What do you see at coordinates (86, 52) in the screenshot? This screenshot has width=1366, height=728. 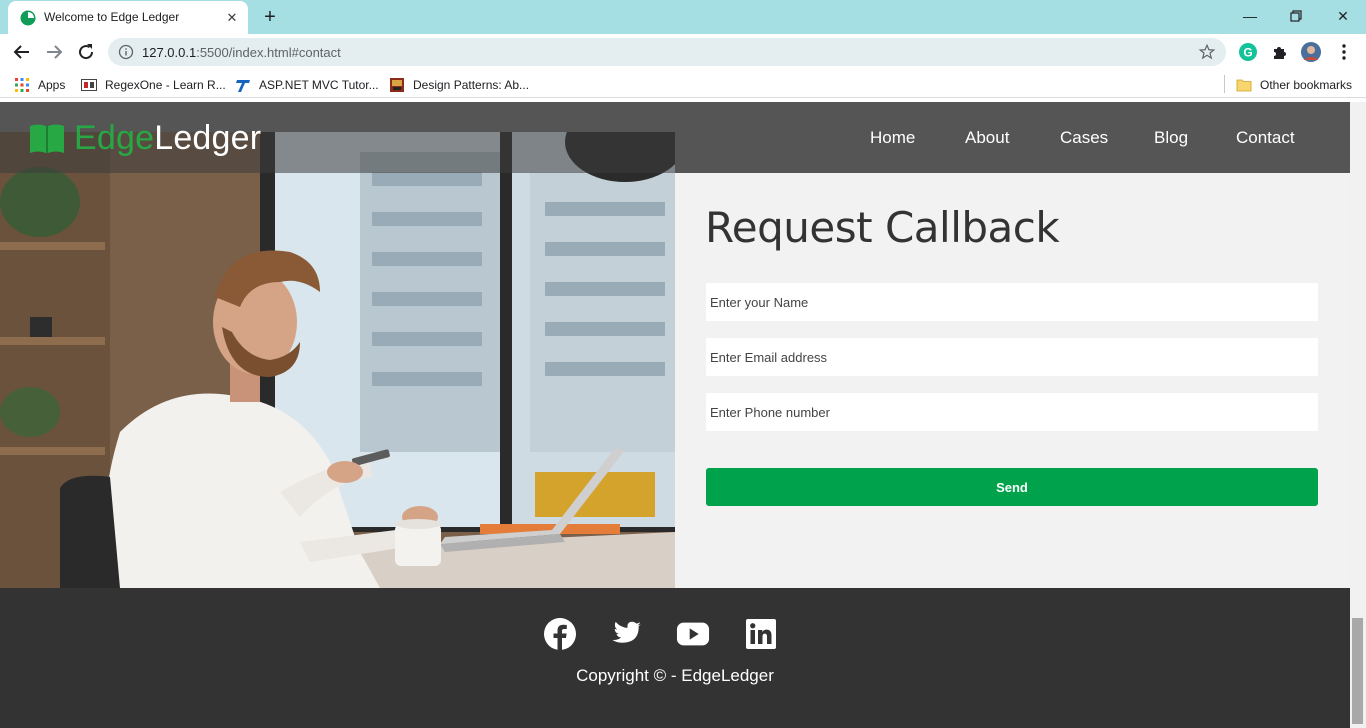 I see `reload-icon` at bounding box center [86, 52].